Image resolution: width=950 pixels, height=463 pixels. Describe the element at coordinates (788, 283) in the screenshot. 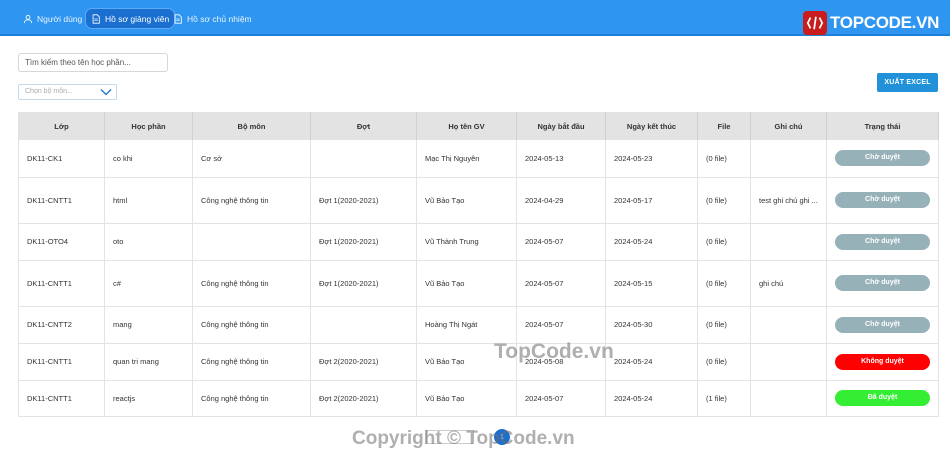

I see `cell-note: ghi chú` at that location.